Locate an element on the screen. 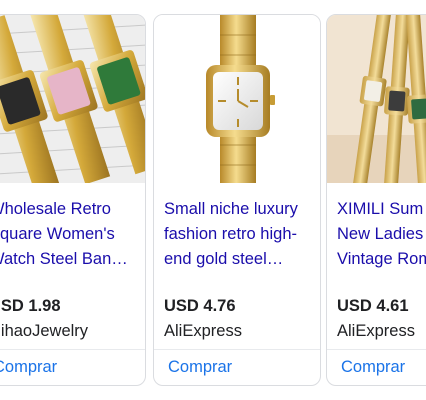 This screenshot has height=400, width=426. product-title-link: XIMILI Sum New Ladies Vintage Rom is located at coordinates (381, 234).